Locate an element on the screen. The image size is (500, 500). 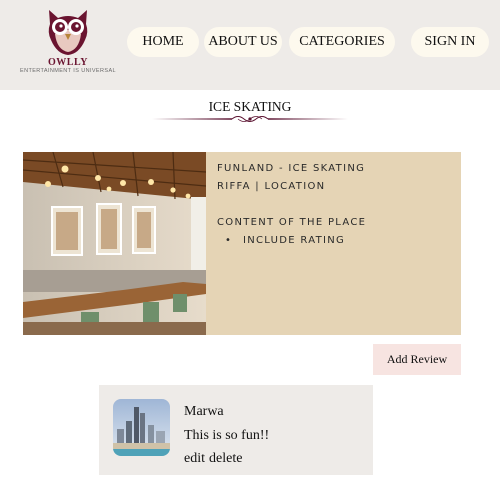
nav-sign-in-button: SIGN IN is located at coordinates (450, 42).